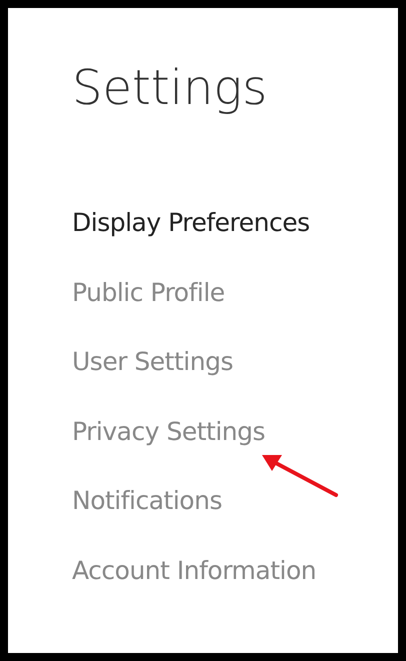 The width and height of the screenshot is (406, 661). What do you see at coordinates (152, 361) in the screenshot?
I see `menu-item: User Settings` at bounding box center [152, 361].